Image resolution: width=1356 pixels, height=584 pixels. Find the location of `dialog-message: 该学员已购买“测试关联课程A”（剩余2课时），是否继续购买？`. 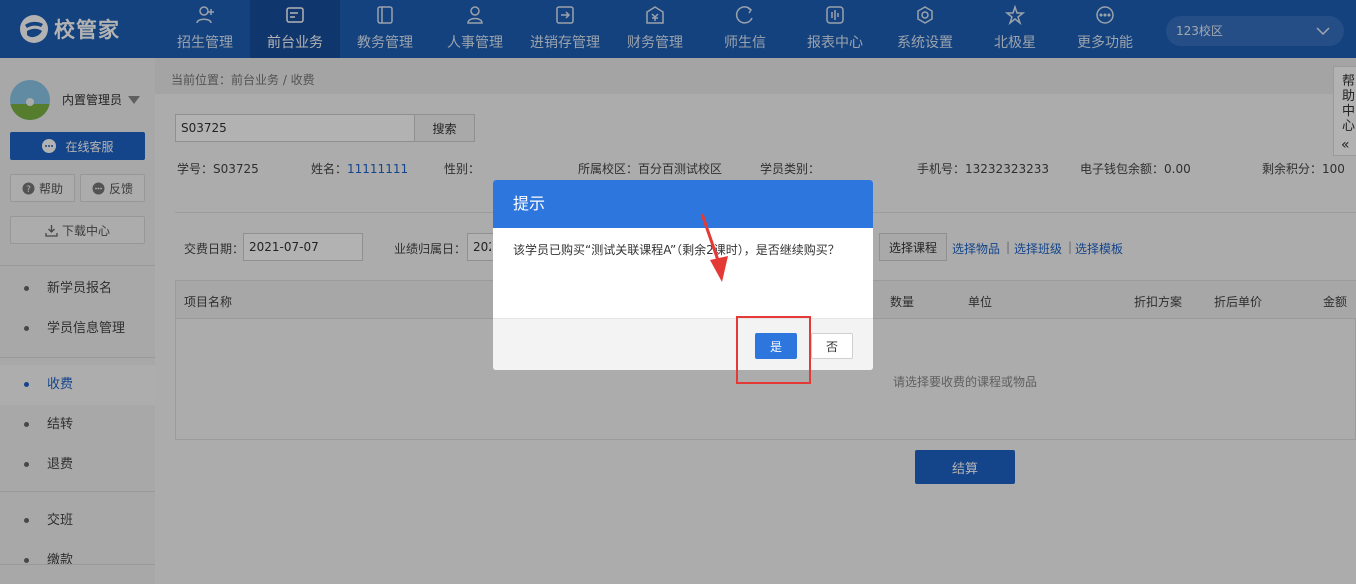

dialog-message: 该学员已购买“测试关联课程A”（剩余2课时），是否继续购买？ is located at coordinates (676, 250).